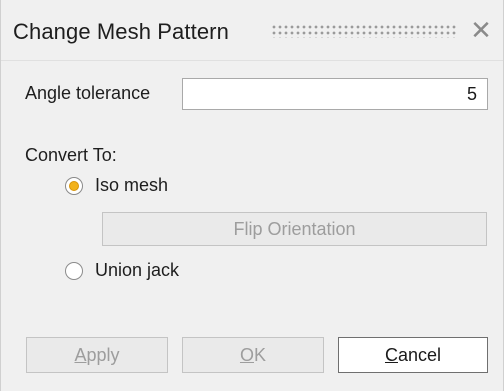 Image resolution: width=504 pixels, height=391 pixels. What do you see at coordinates (260, 354) in the screenshot?
I see `ok-label: K` at bounding box center [260, 354].